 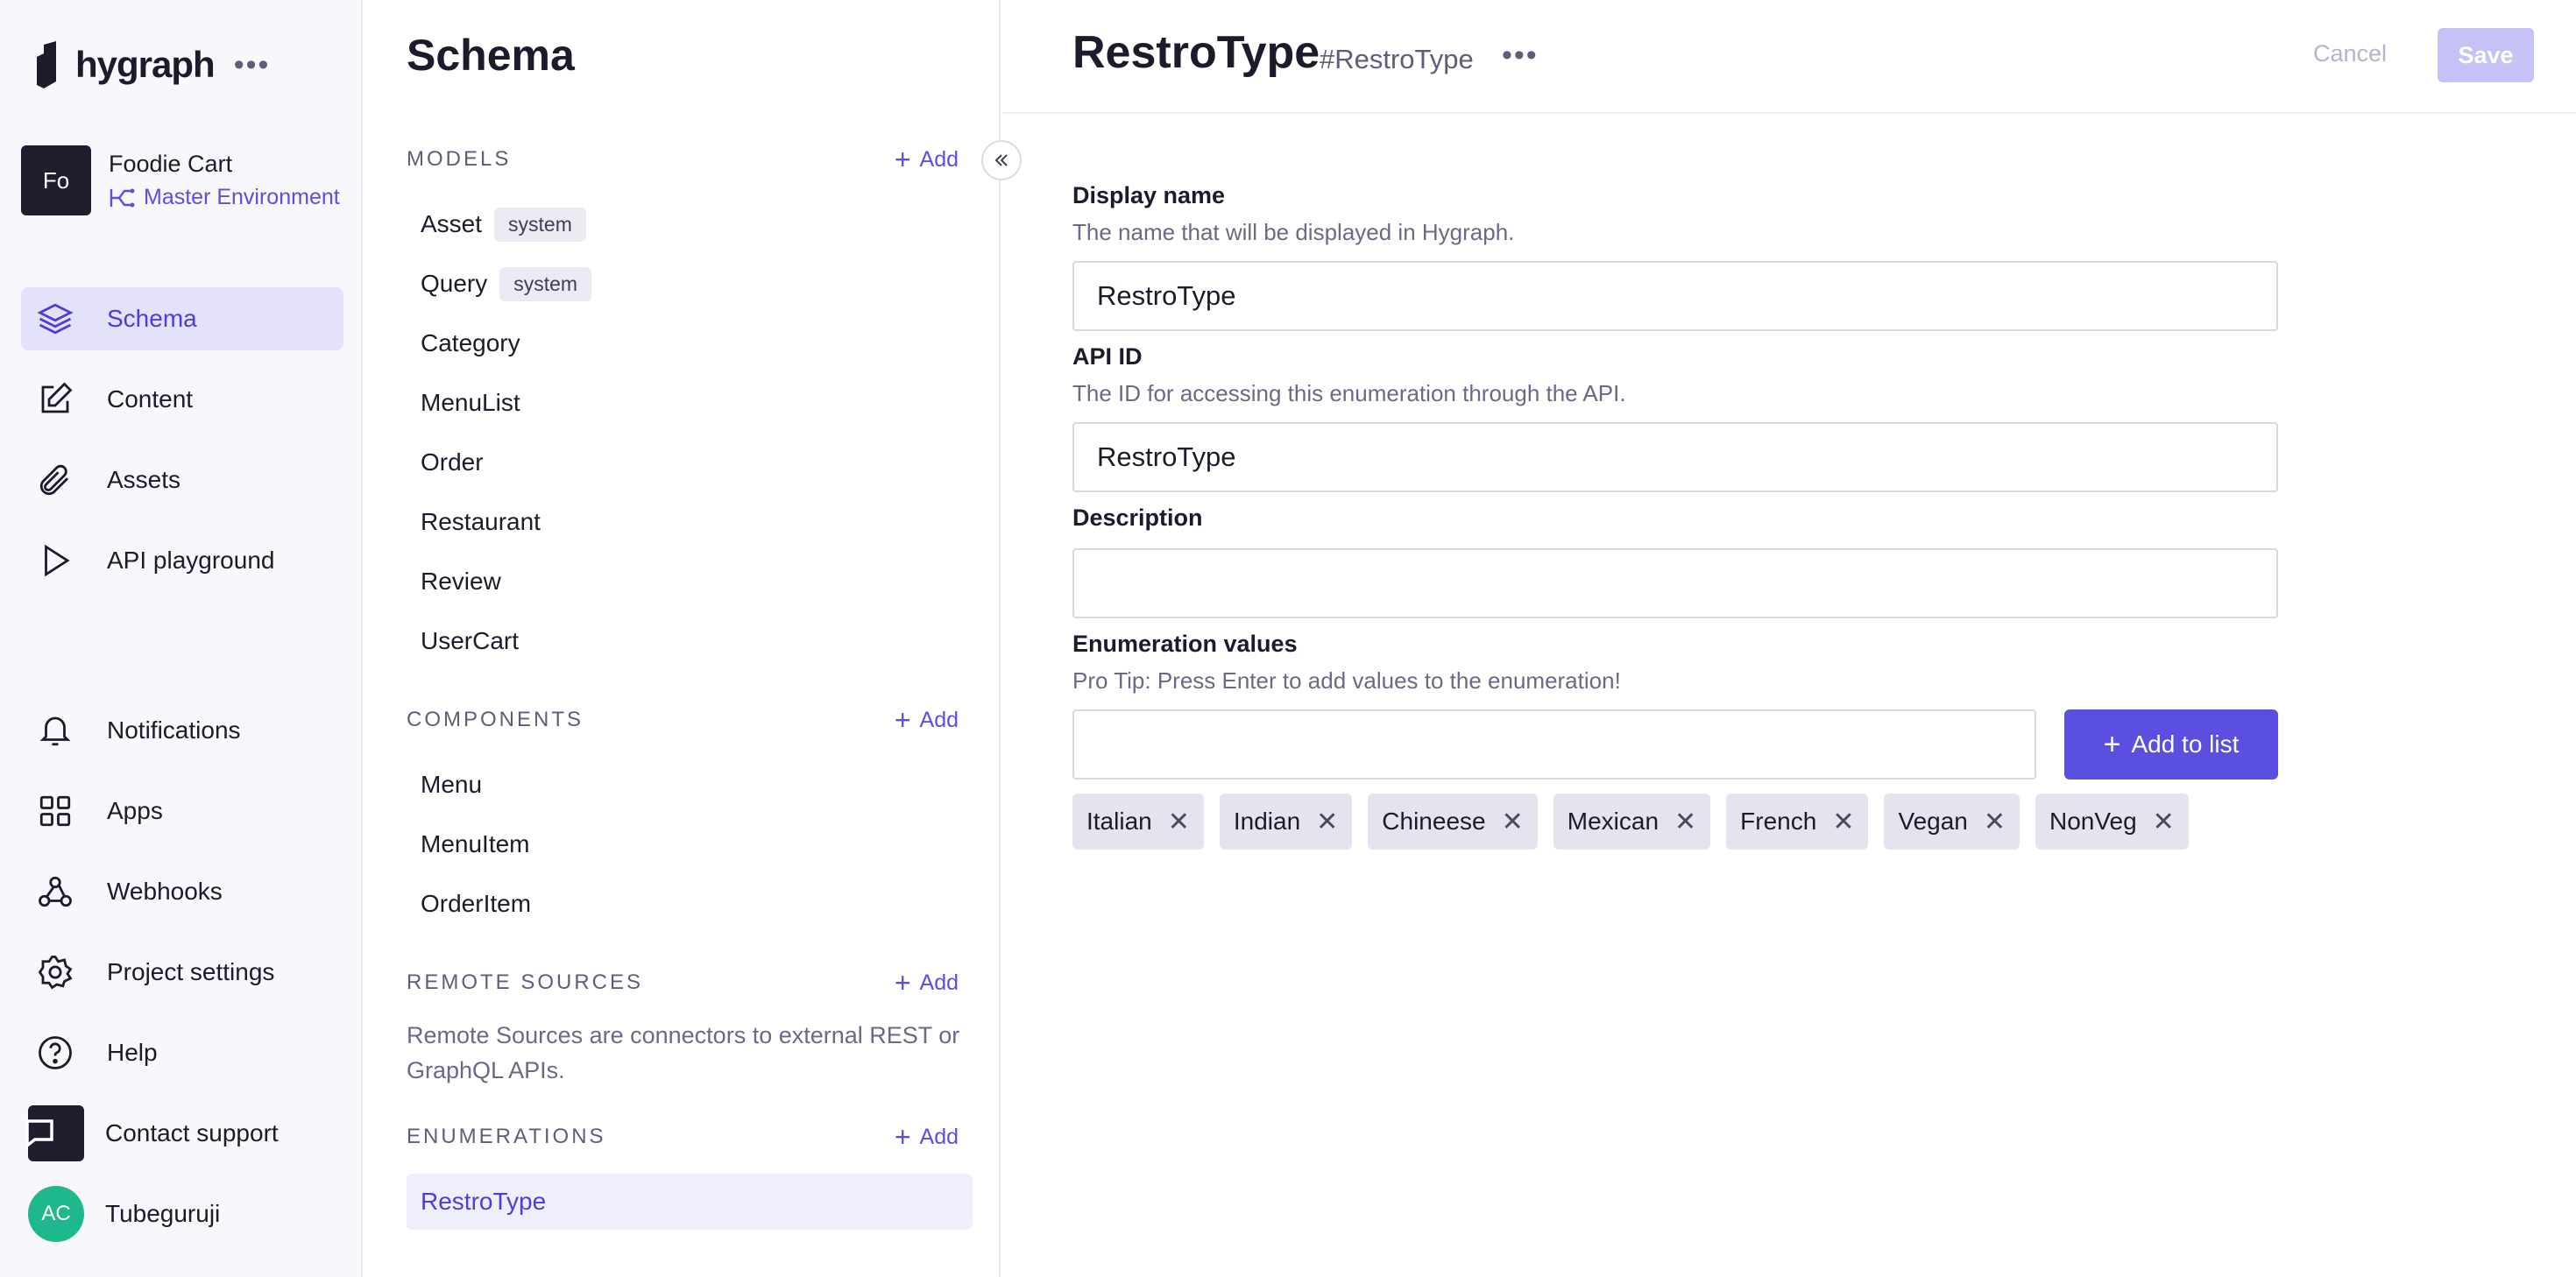 I want to click on add-remote-source-button: + Add, so click(x=927, y=983).